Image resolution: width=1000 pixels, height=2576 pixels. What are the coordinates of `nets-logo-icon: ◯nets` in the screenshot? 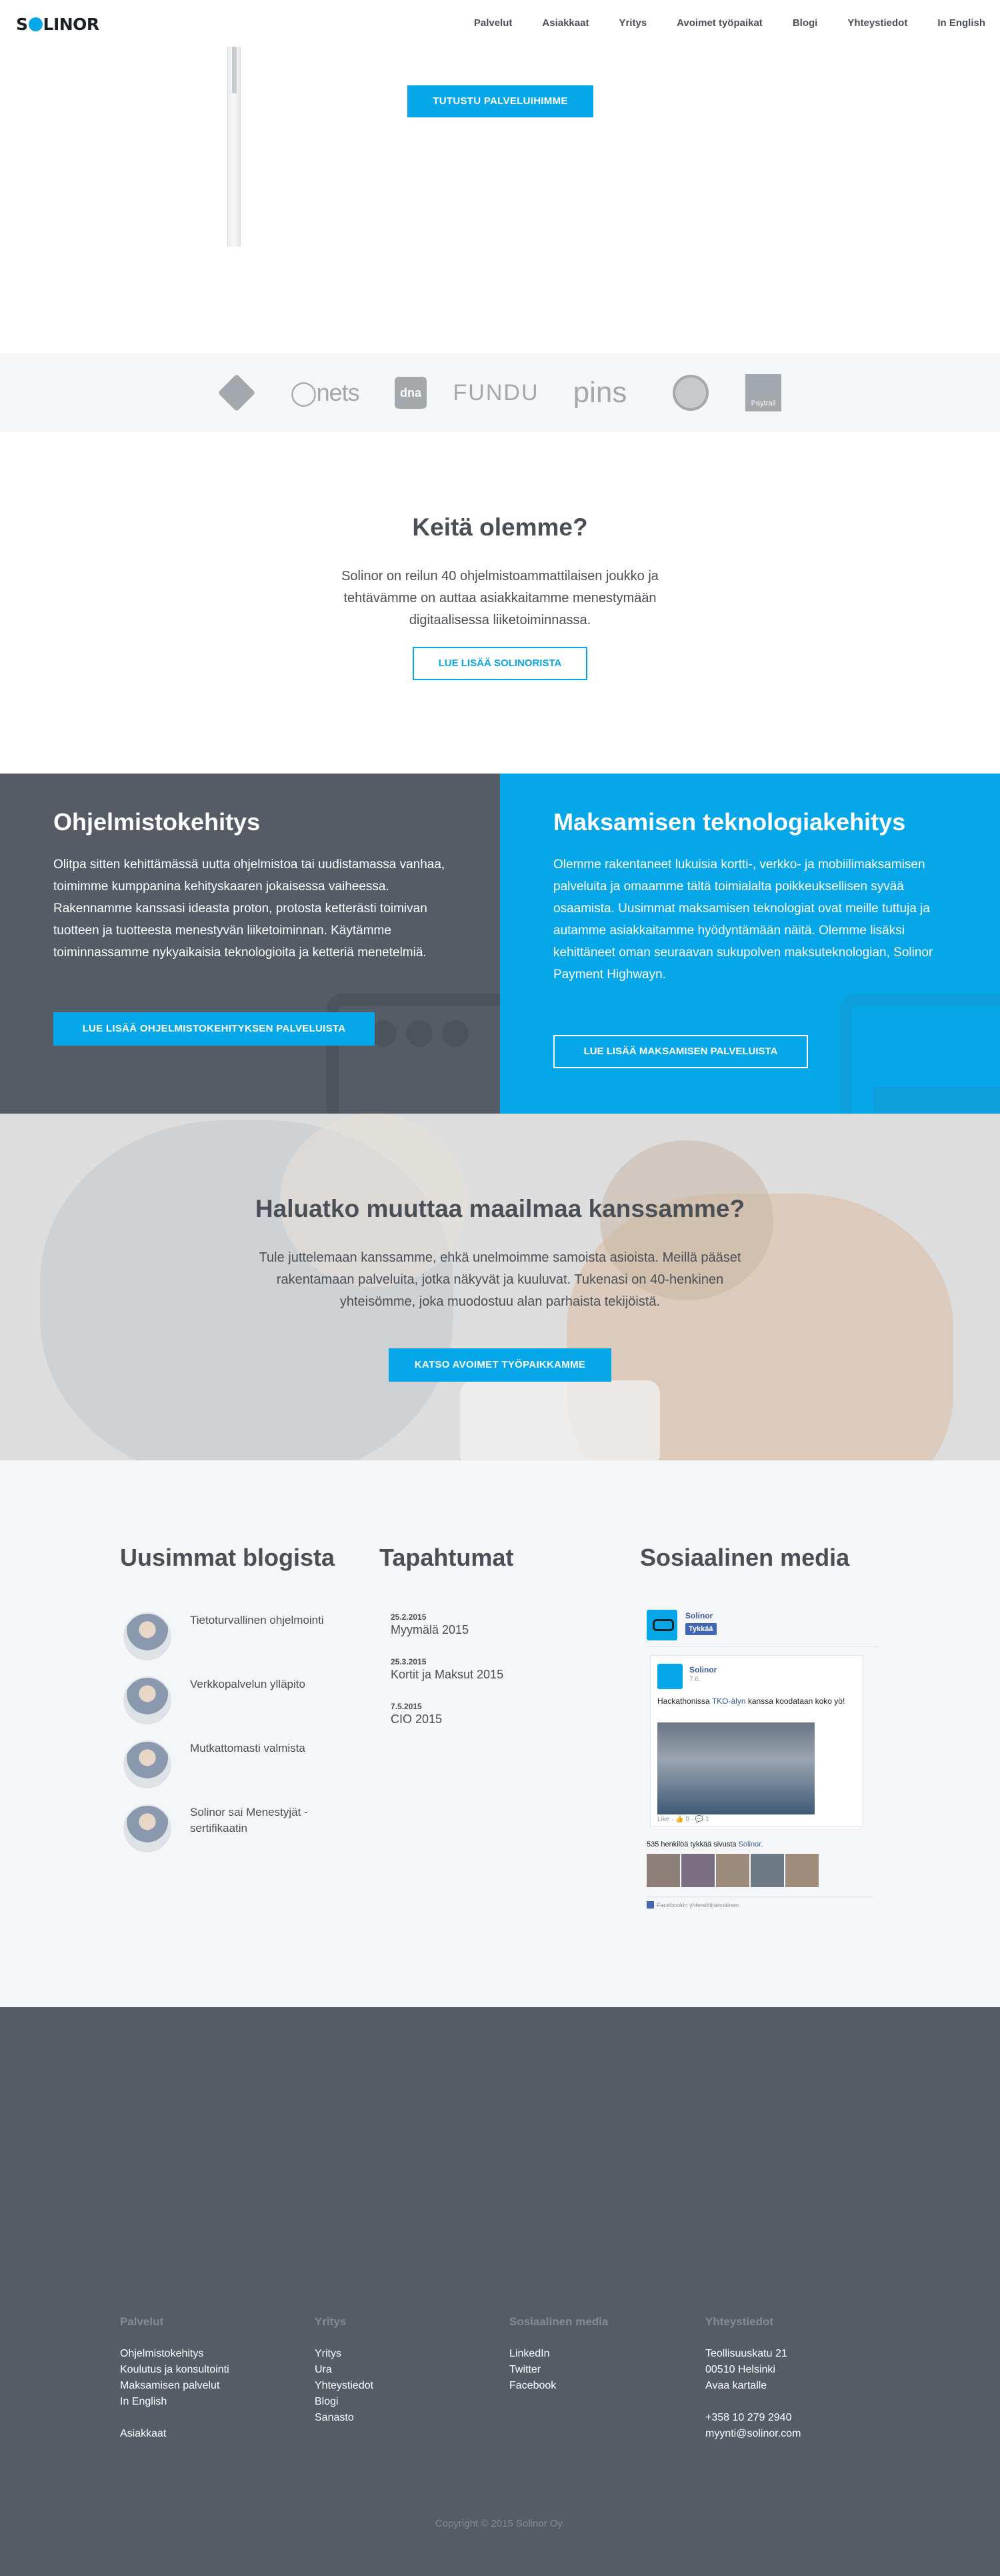 It's located at (324, 392).